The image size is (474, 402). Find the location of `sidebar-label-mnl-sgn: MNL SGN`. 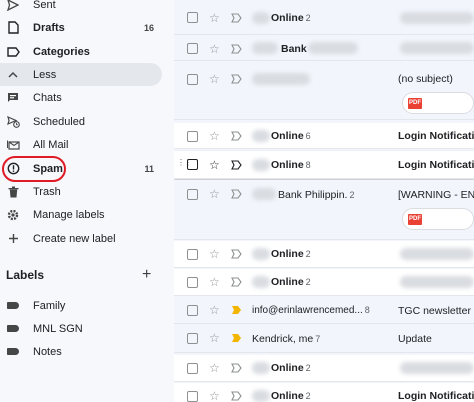

sidebar-label-mnl-sgn: MNL SGN is located at coordinates (81, 328).